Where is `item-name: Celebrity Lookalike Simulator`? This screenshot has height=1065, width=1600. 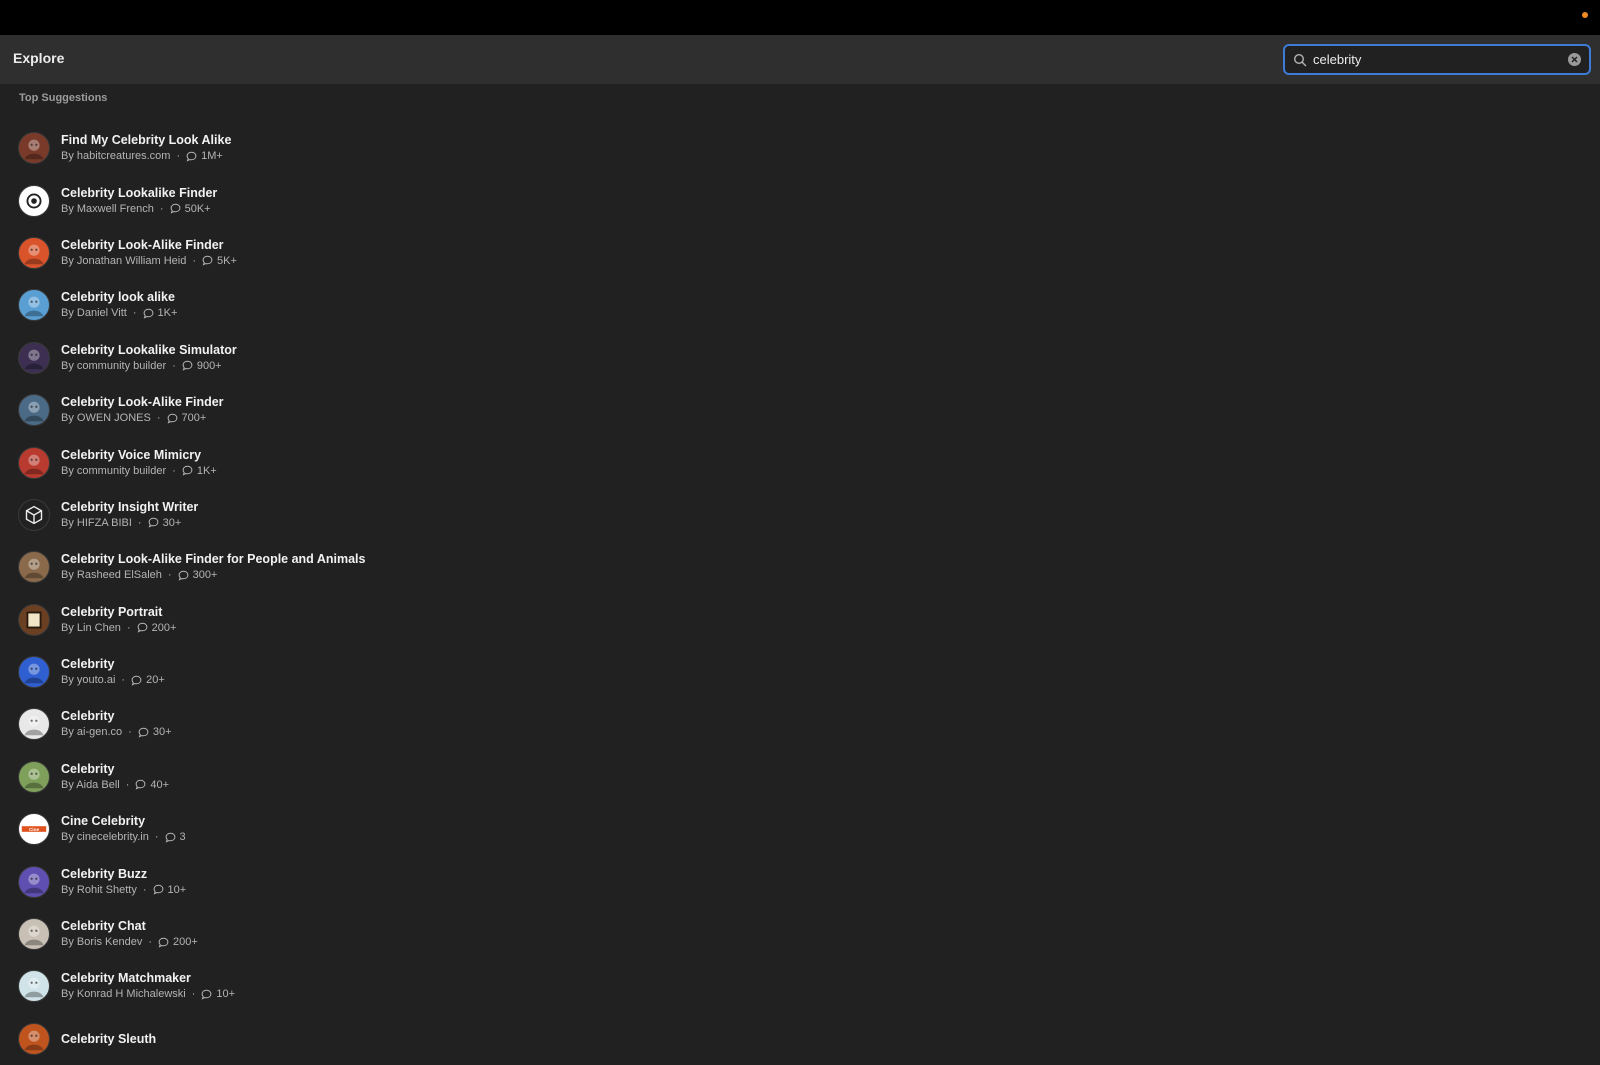 item-name: Celebrity Lookalike Simulator is located at coordinates (149, 349).